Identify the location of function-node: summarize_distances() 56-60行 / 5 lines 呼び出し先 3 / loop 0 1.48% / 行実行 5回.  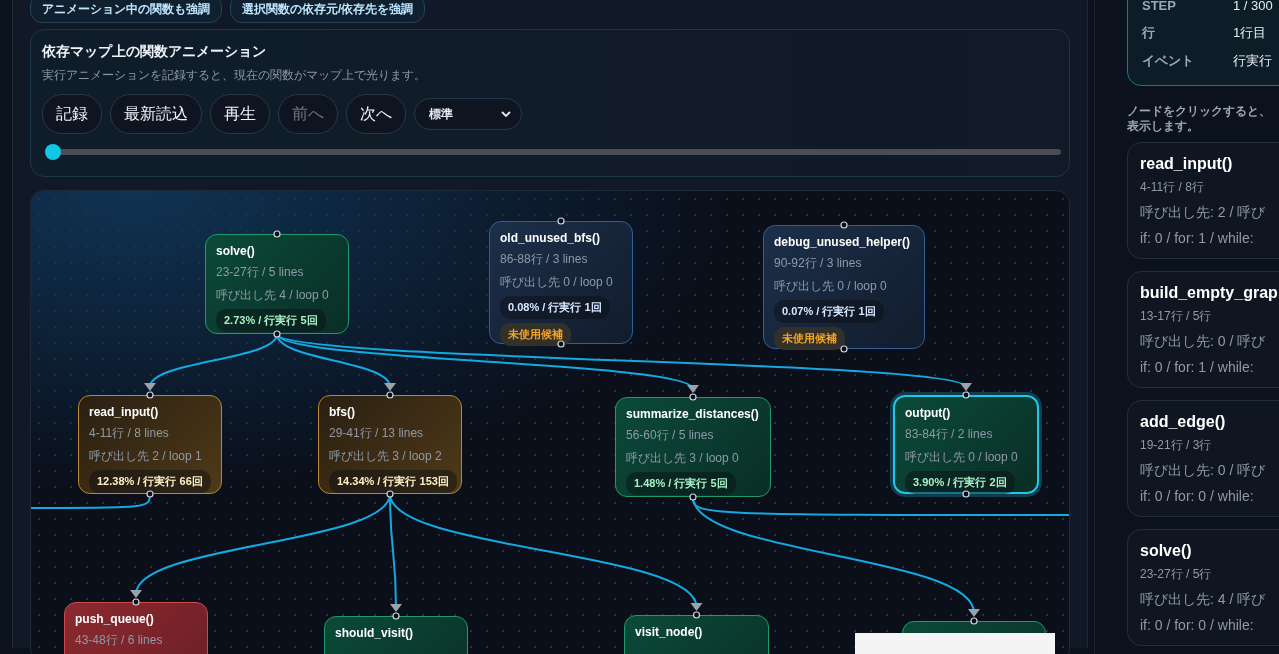
(693, 447).